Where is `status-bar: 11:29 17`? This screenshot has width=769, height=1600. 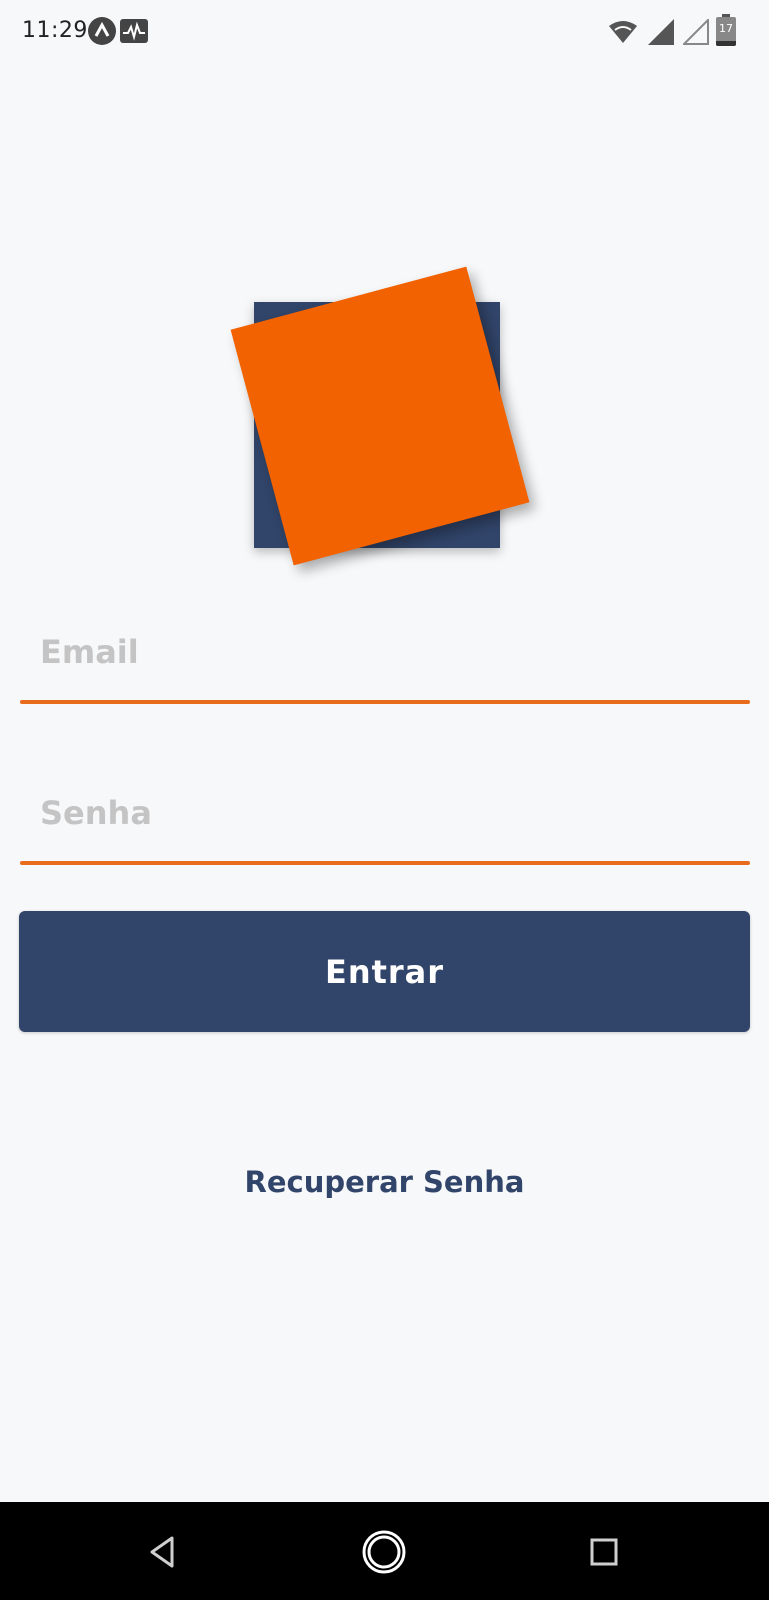 status-bar: 11:29 17 is located at coordinates (384, 32).